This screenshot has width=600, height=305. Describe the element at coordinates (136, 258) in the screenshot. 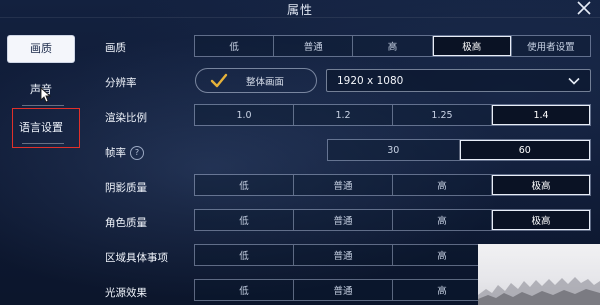

I see `area-detail-label: 区域具体事项` at that location.